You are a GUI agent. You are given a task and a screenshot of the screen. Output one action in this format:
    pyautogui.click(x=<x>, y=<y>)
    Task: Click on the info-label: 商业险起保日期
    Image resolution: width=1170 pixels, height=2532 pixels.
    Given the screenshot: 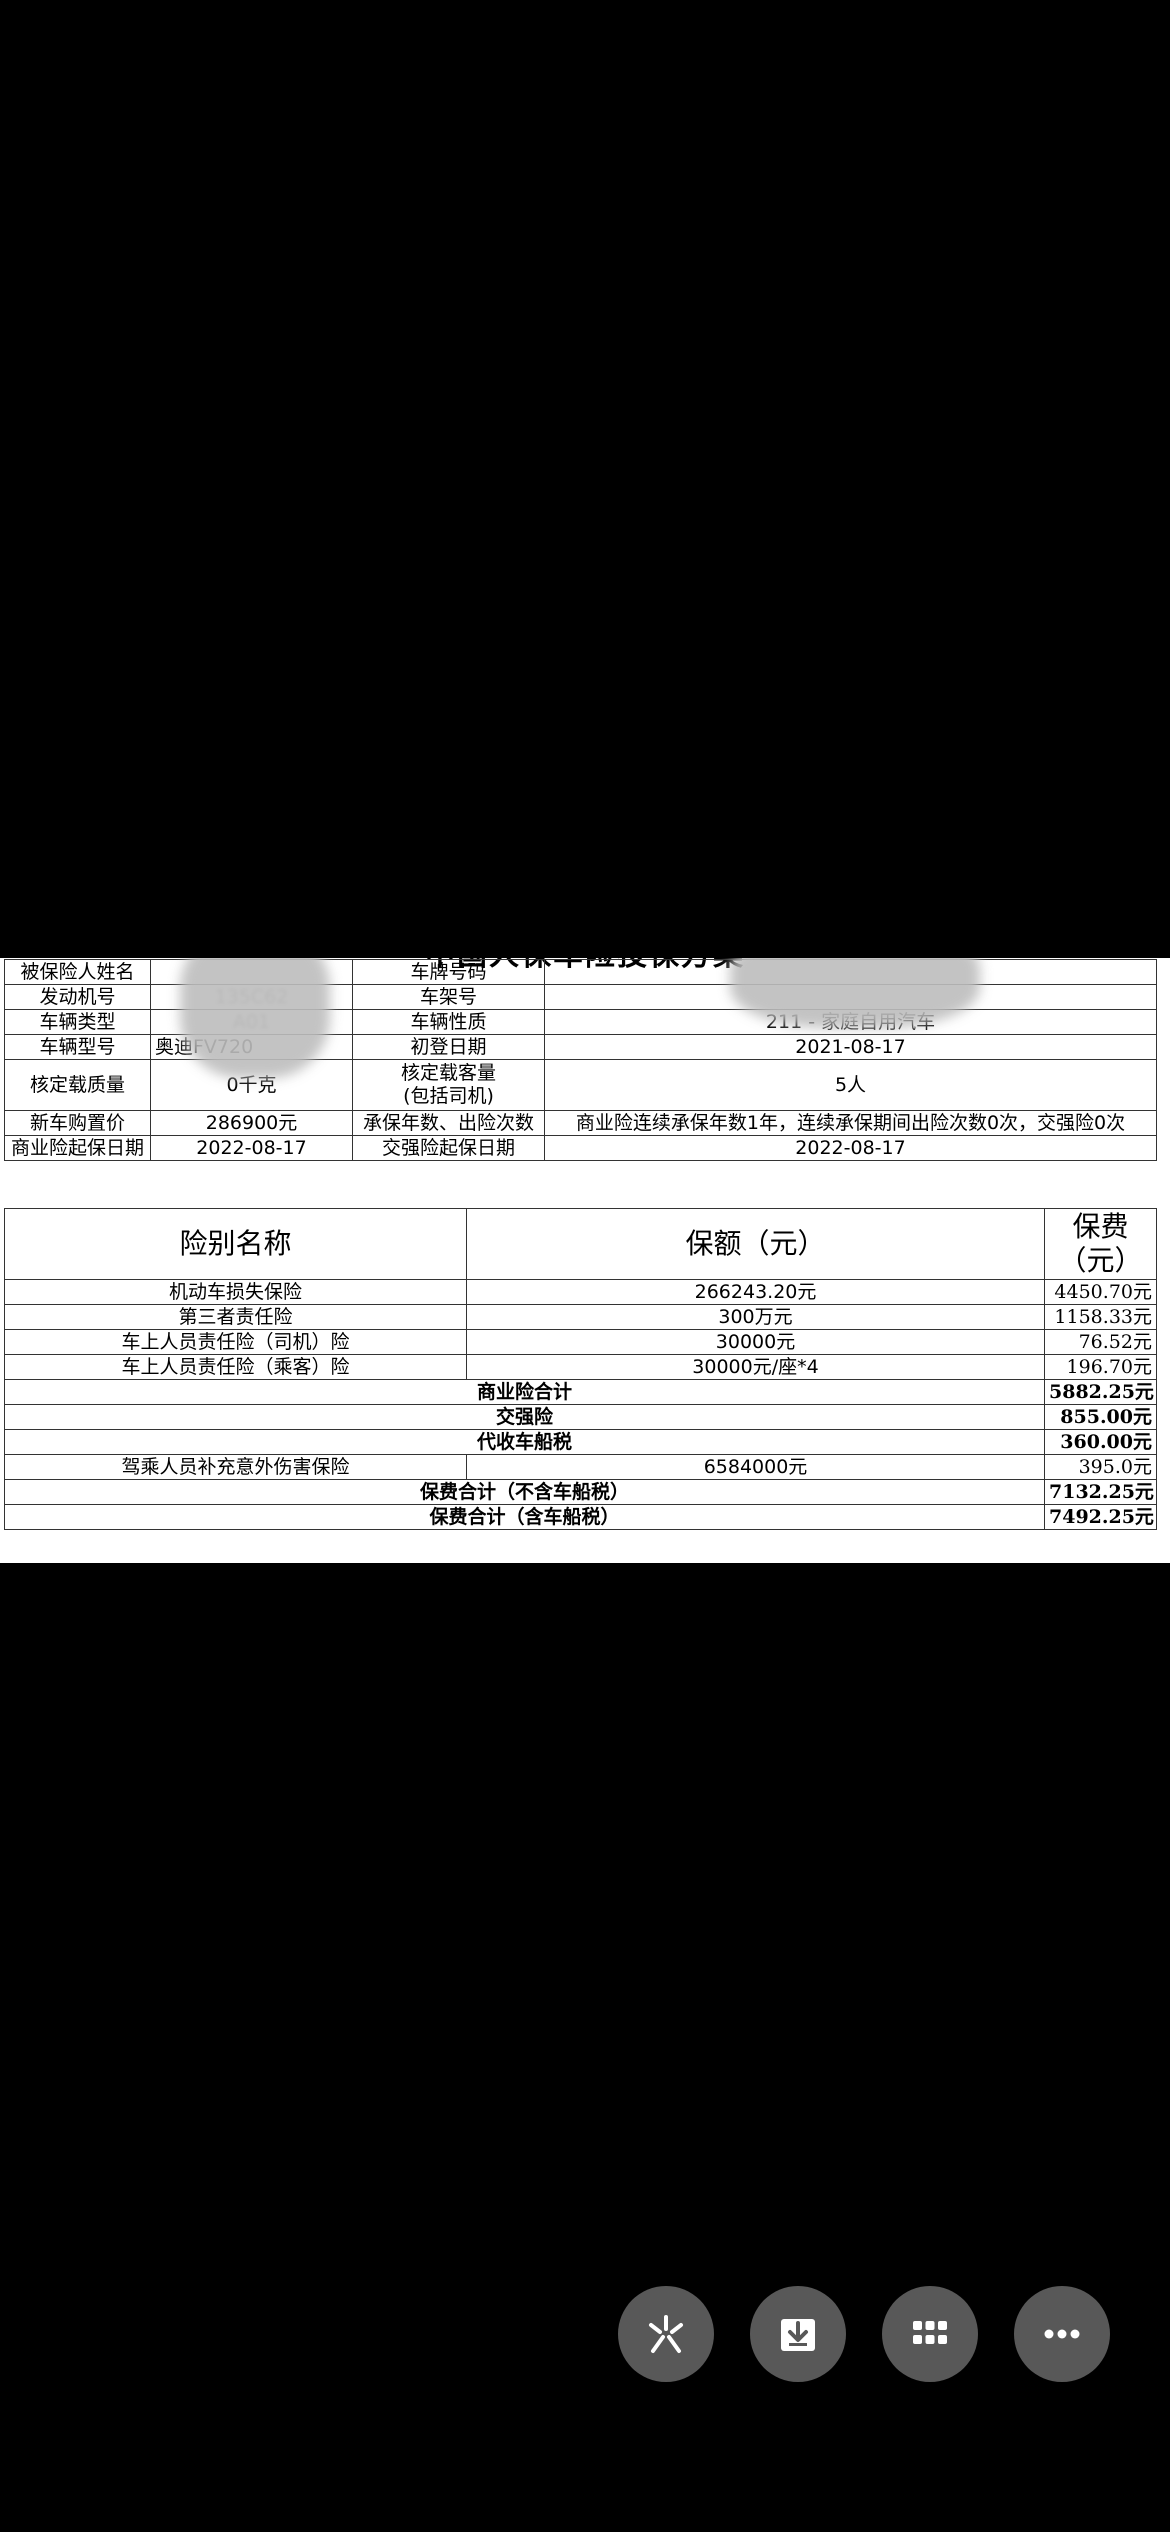 What is the action you would take?
    pyautogui.click(x=77, y=1148)
    